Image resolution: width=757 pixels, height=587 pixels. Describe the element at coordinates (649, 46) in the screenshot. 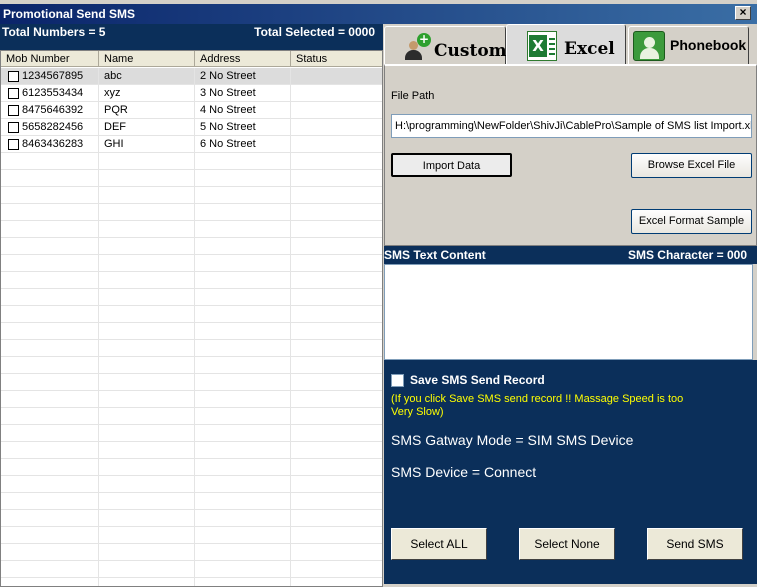

I see `phonebook-icon` at that location.